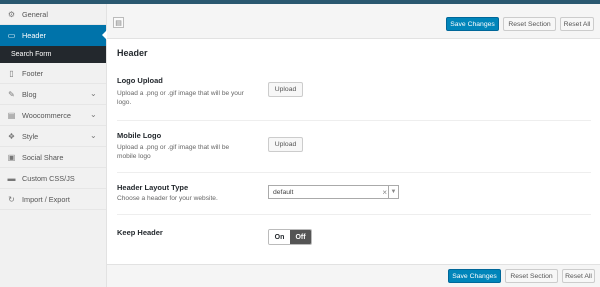  Describe the element at coordinates (393, 192) in the screenshot. I see `dropdown-arrow-icon: ▼` at that location.